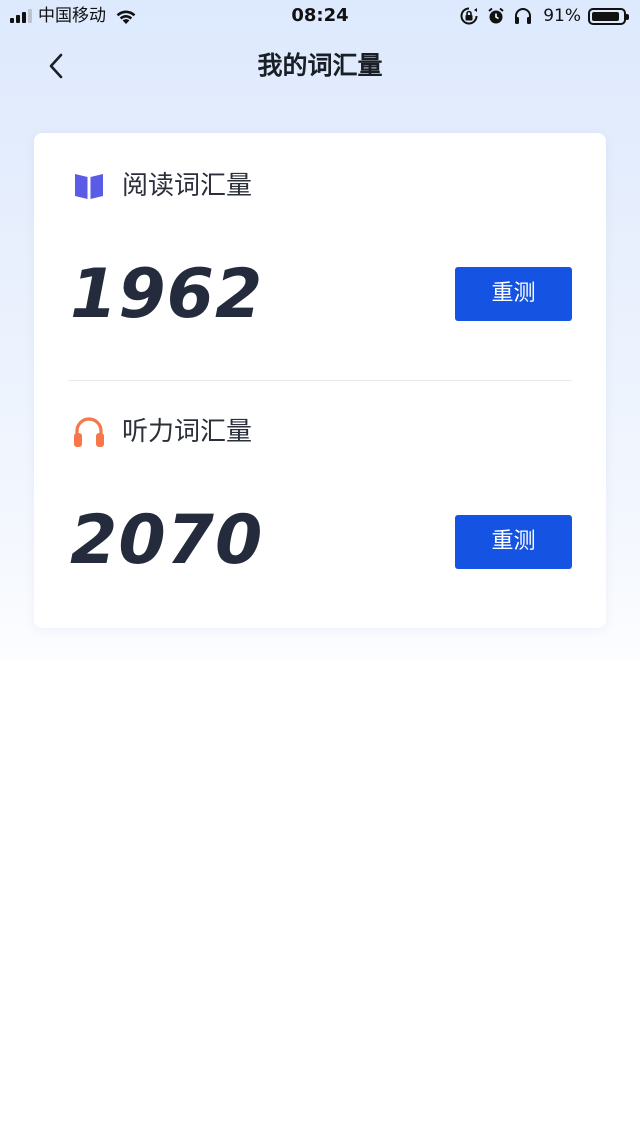  What do you see at coordinates (513, 294) in the screenshot?
I see `reading-retest-button: 重测` at bounding box center [513, 294].